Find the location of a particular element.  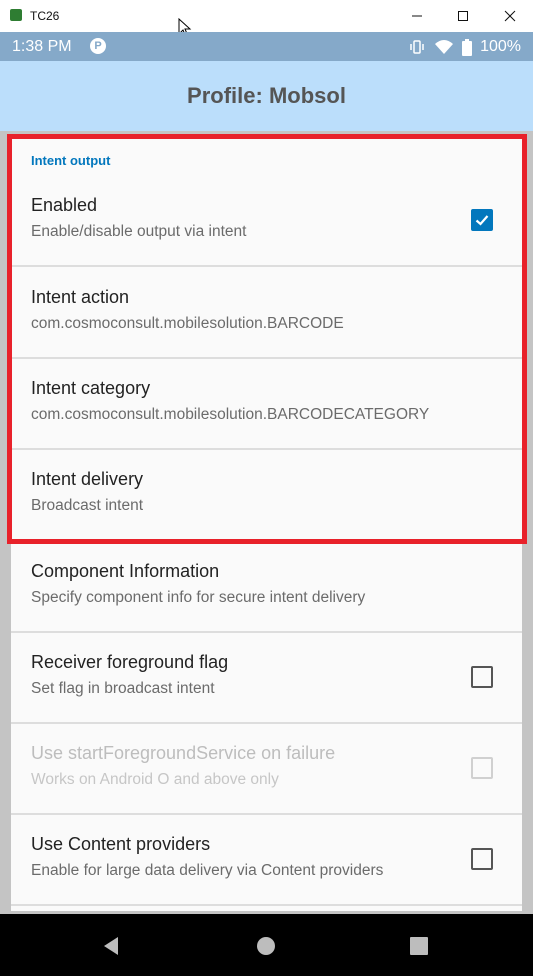

back-icon is located at coordinates (112, 946).